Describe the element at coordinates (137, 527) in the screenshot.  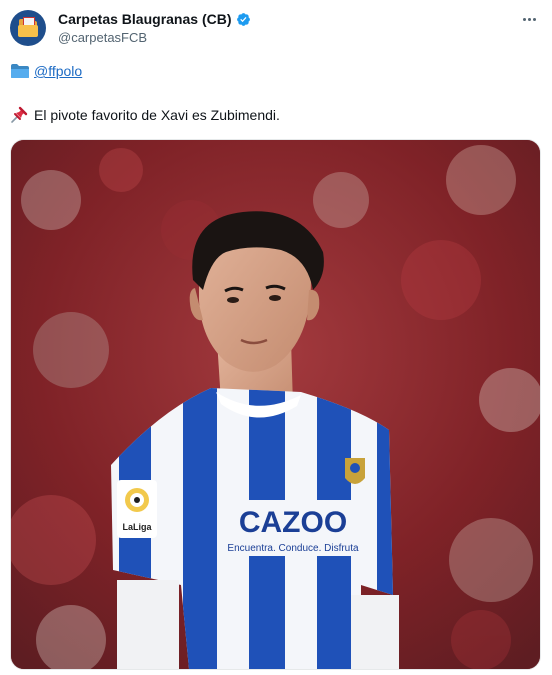
I see `league-label: LaLiga` at that location.